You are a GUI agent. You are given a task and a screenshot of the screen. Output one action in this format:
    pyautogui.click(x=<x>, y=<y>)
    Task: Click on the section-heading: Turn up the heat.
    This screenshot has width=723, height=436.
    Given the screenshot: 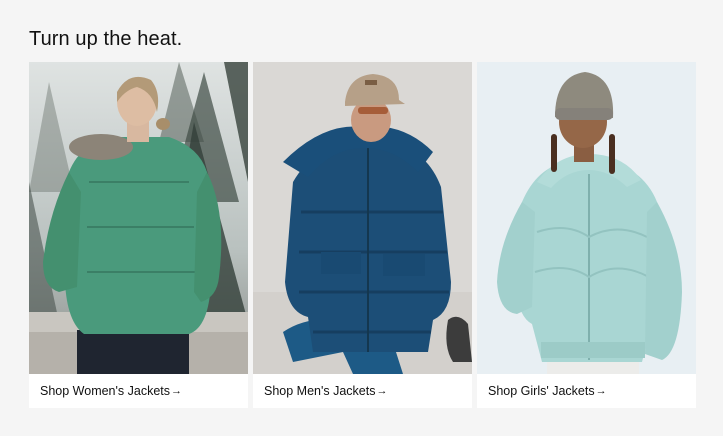 What is the action you would take?
    pyautogui.click(x=106, y=39)
    